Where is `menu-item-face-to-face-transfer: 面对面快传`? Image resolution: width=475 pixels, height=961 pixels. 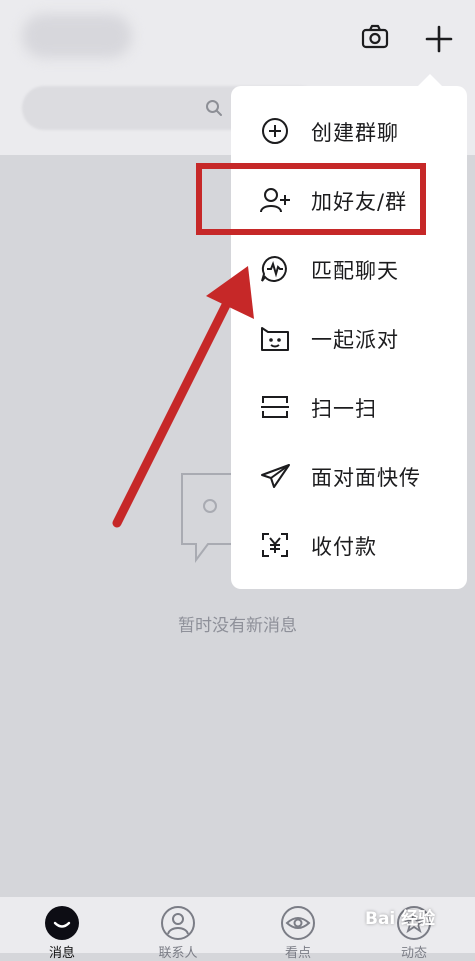
menu-item-face-to-face-transfer: 面对面快传 is located at coordinates (349, 476).